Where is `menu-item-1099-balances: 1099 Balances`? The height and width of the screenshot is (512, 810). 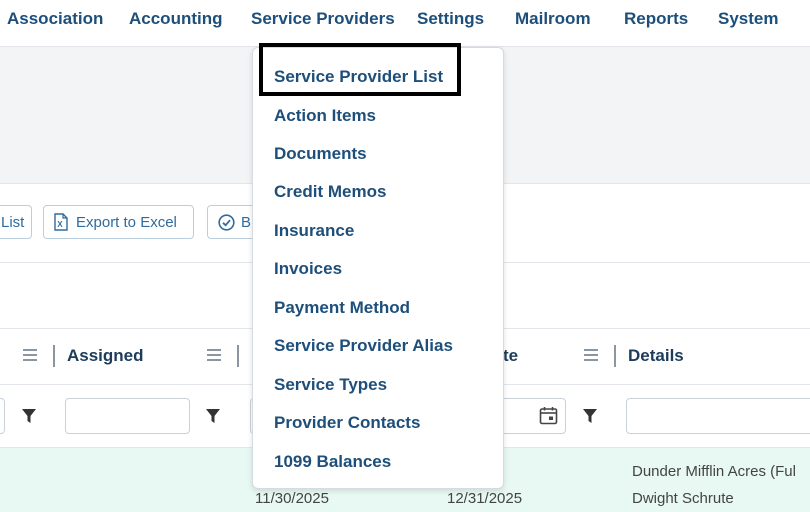 menu-item-1099-balances: 1099 Balances is located at coordinates (332, 462).